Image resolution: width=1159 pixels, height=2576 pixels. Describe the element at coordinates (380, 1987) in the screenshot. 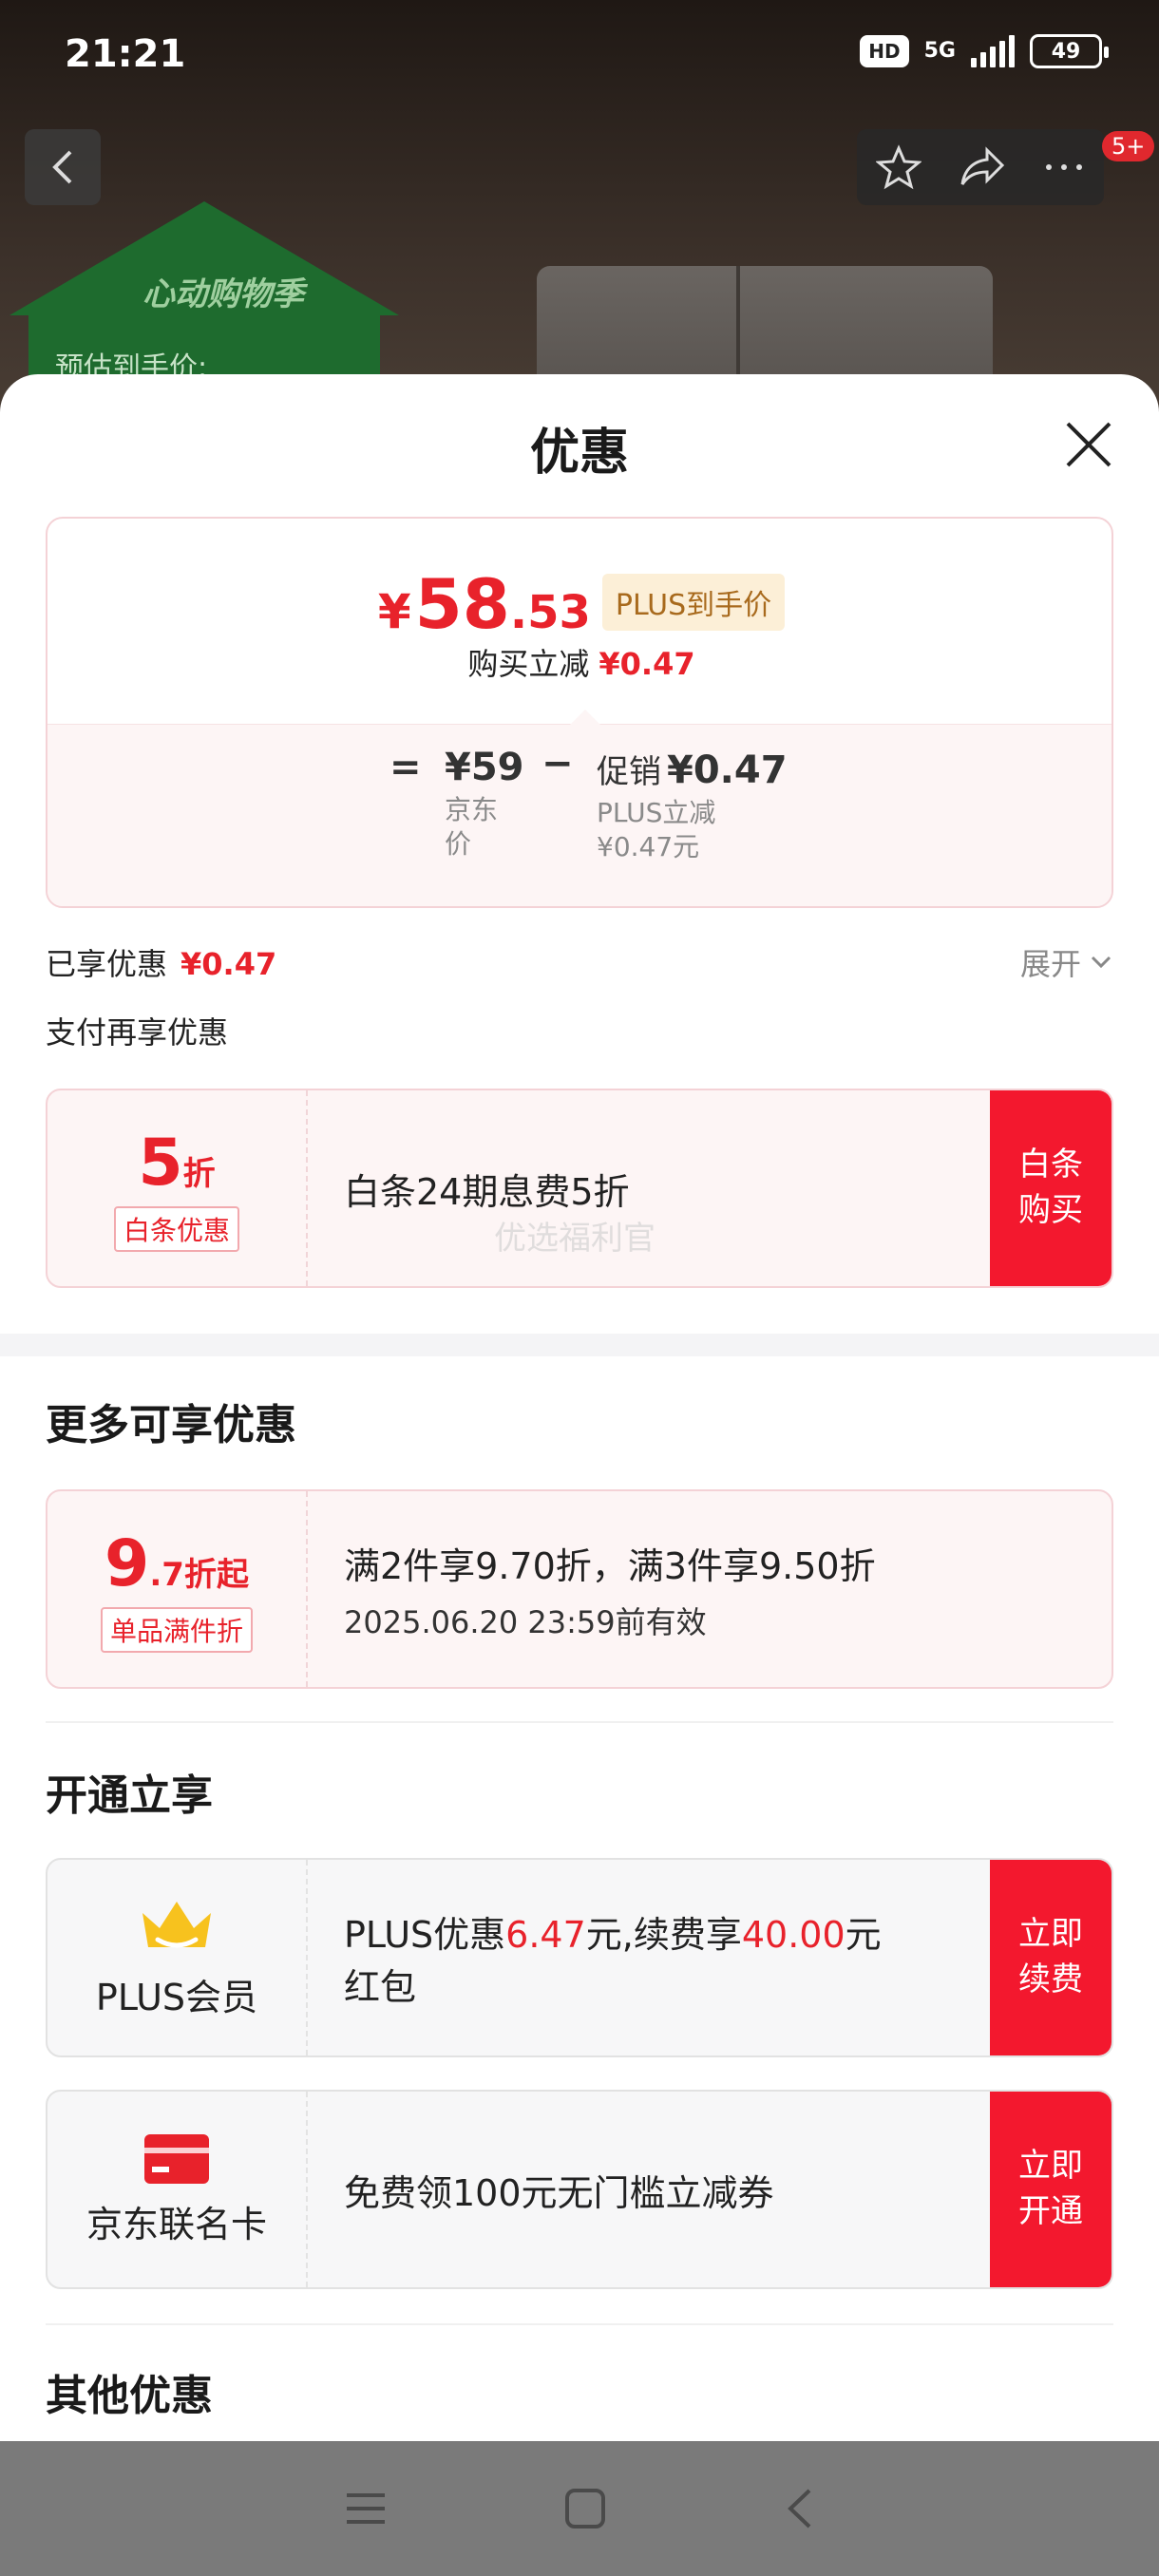

I see `plus-offer-text-d: 红包` at that location.